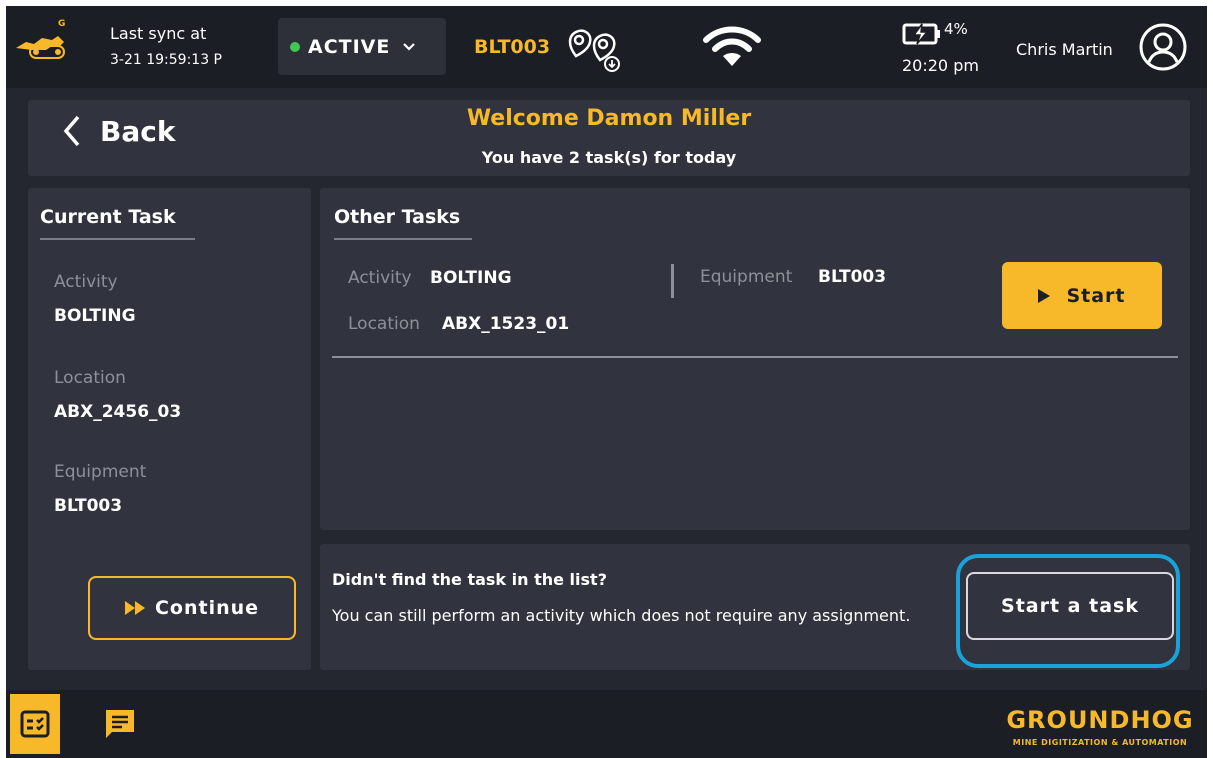 This screenshot has width=1213, height=758. What do you see at coordinates (1100, 742) in the screenshot?
I see `brand-tagline: MINE DIGITIZATION & AUTOMATION` at bounding box center [1100, 742].